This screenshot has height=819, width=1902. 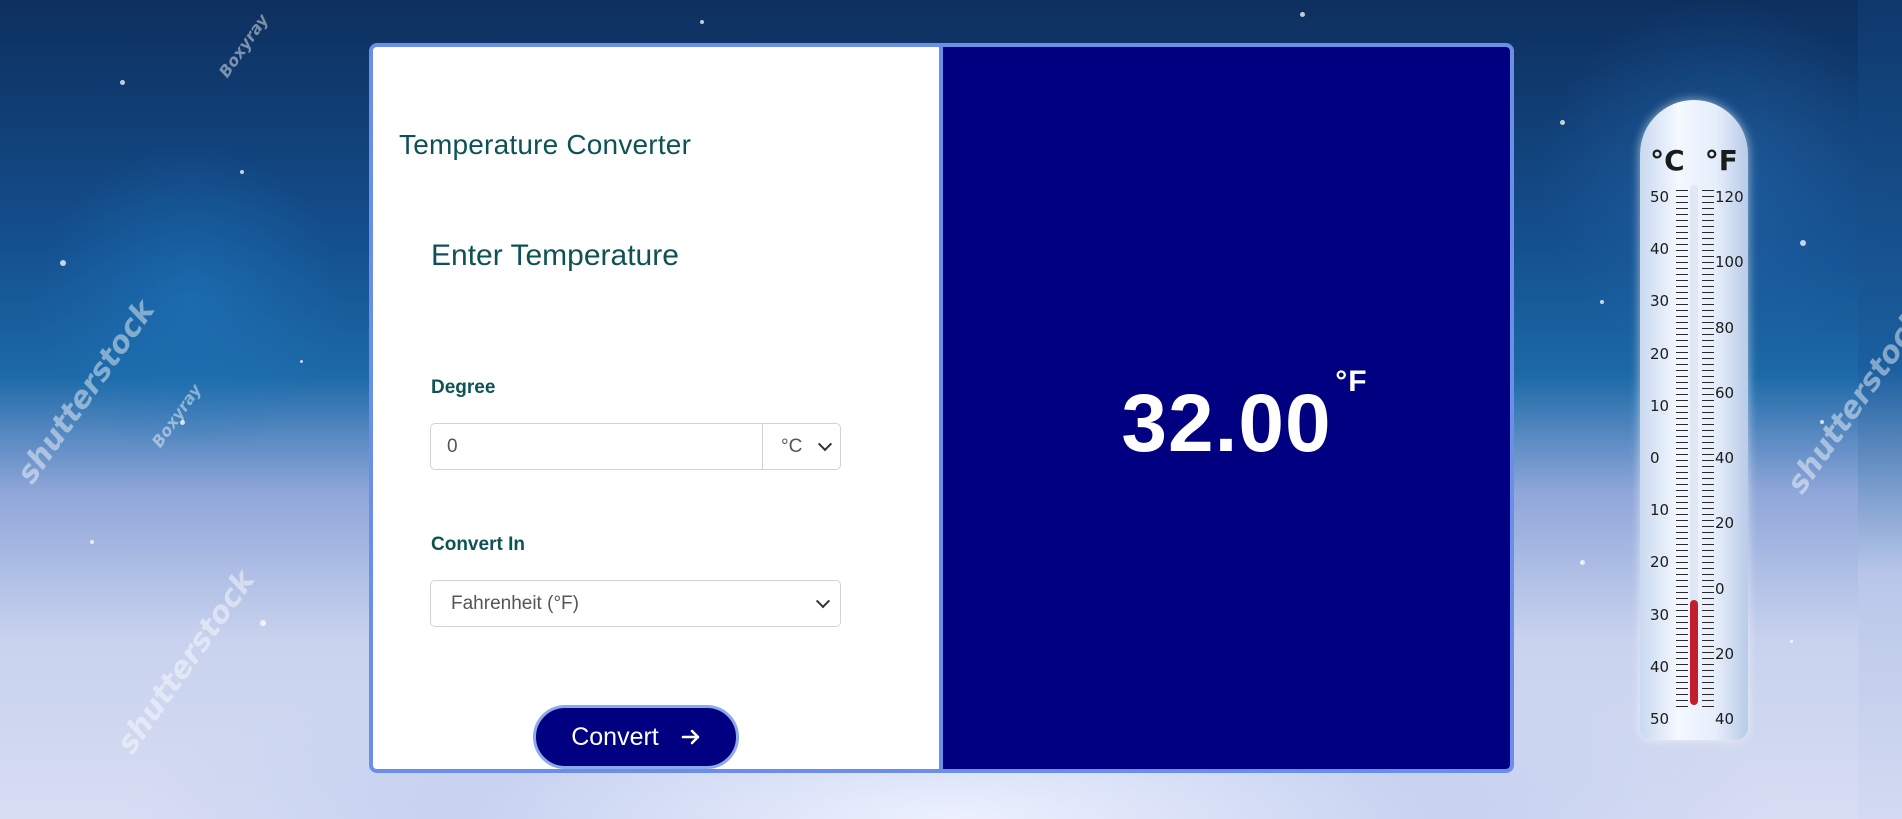 What do you see at coordinates (1720, 588) in the screenshot?
I see `fahrenheit-tick-label: 0` at bounding box center [1720, 588].